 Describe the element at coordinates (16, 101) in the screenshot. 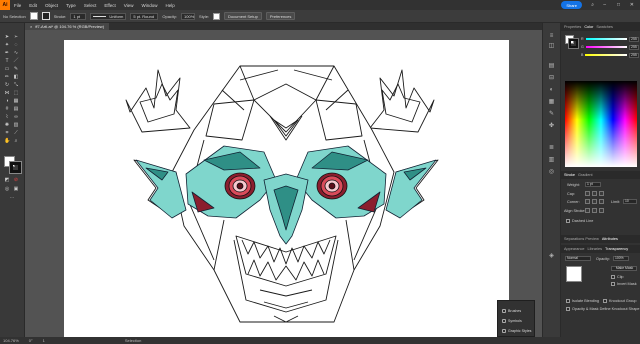

I see `perspective-grid-tool-icon: ▦` at that location.